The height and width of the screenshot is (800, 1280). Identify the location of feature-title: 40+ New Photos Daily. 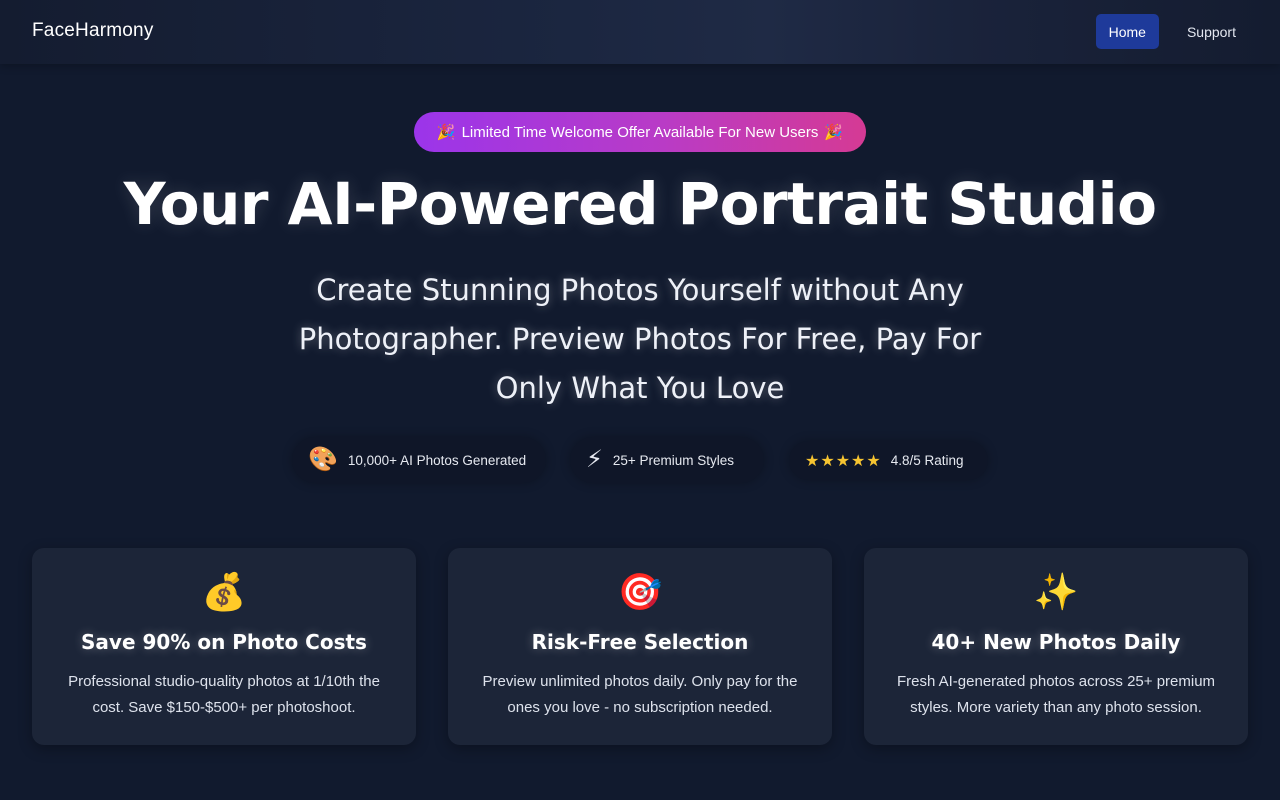
(1056, 642).